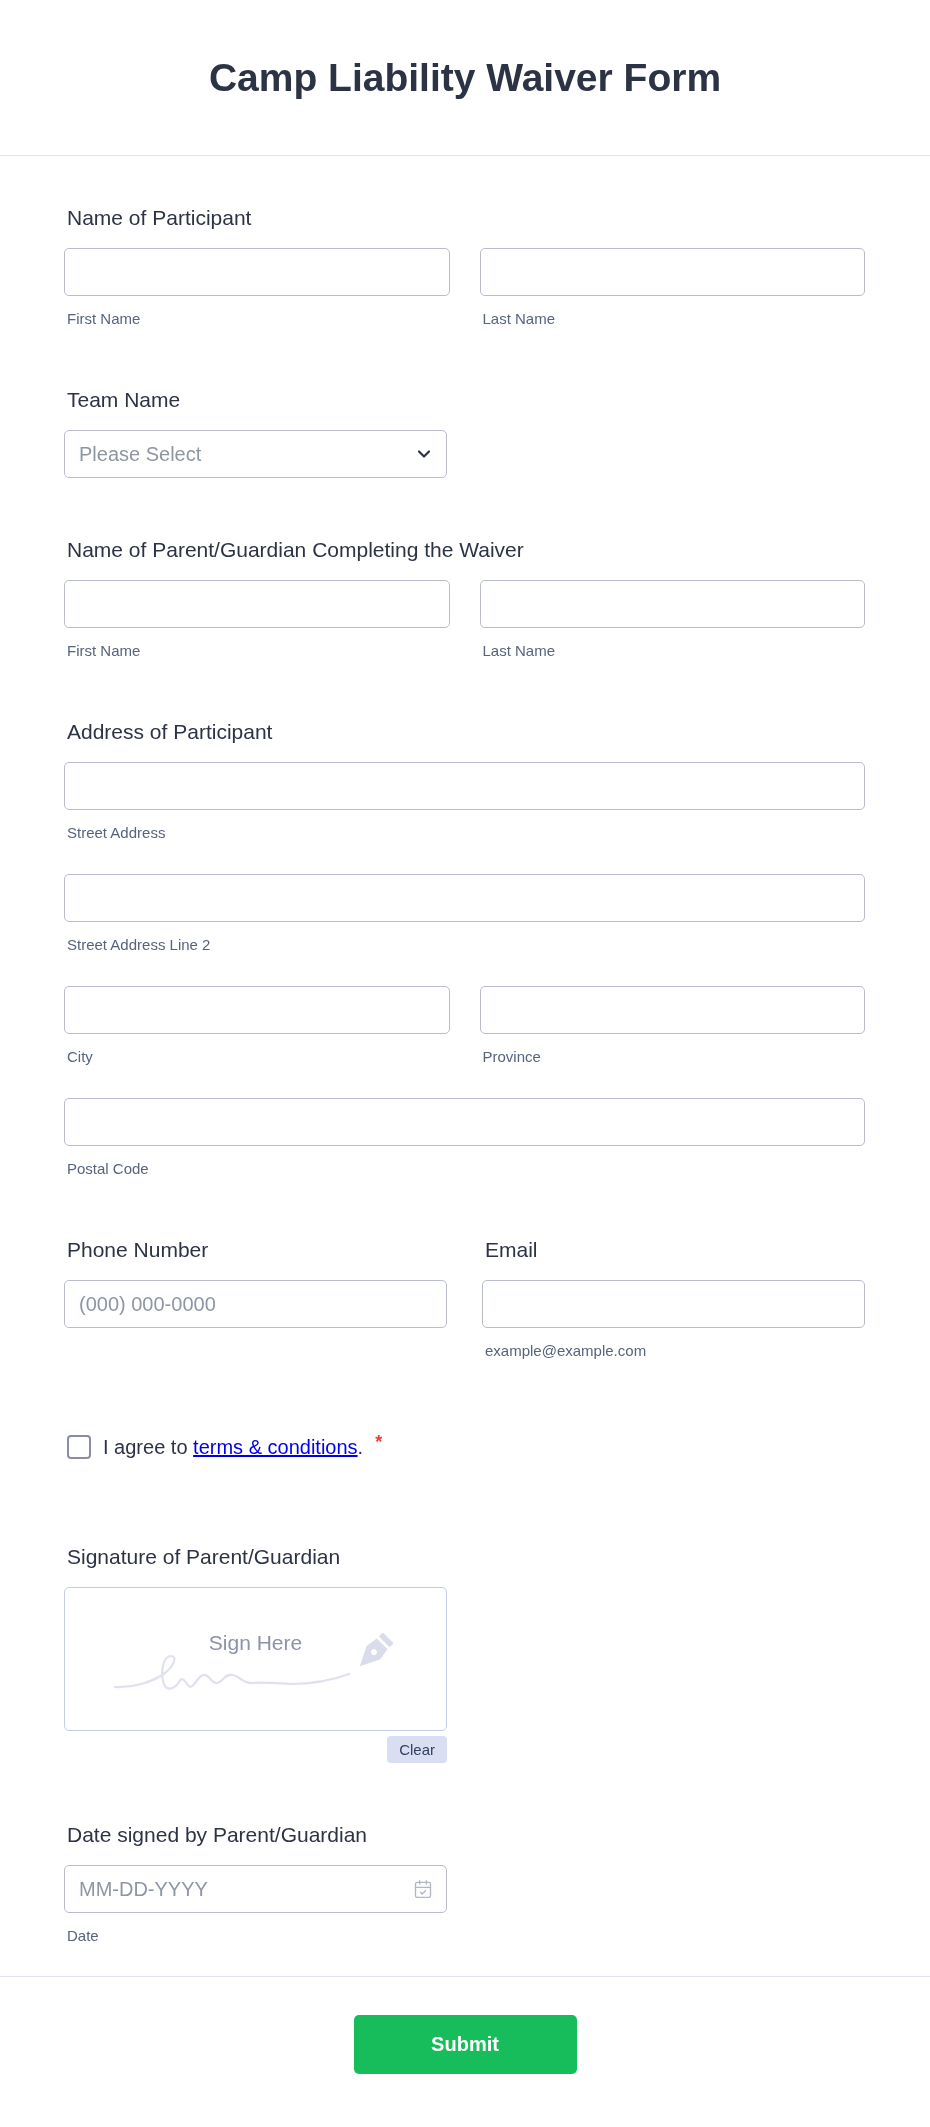  What do you see at coordinates (465, 77) in the screenshot?
I see `form-title: Camp Liability Waiver Form` at bounding box center [465, 77].